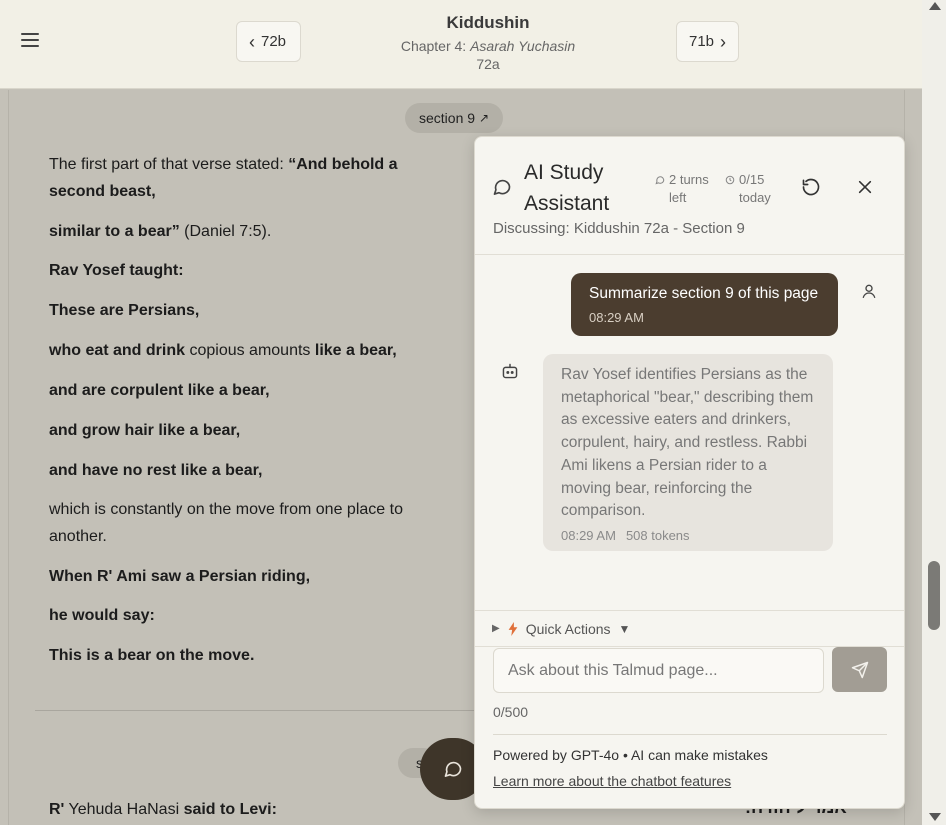  What do you see at coordinates (252, 41) in the screenshot?
I see `chevron-left-icon: ‹` at bounding box center [252, 41].